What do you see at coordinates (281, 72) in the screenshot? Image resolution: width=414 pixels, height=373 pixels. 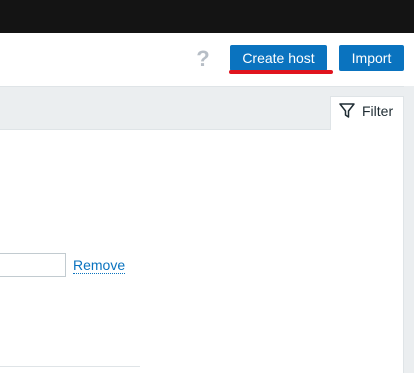 I see `highlight-underline` at bounding box center [281, 72].